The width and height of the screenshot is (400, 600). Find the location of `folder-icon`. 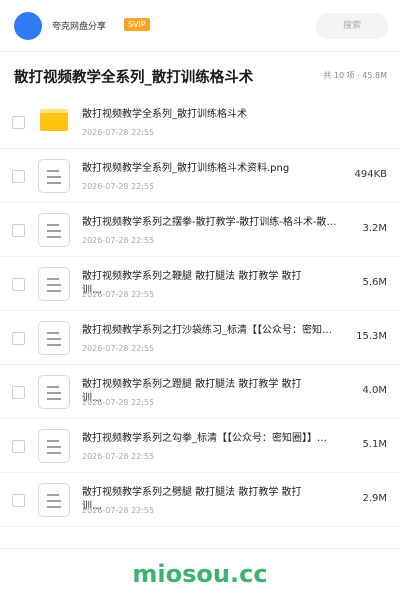

folder-icon is located at coordinates (54, 120).